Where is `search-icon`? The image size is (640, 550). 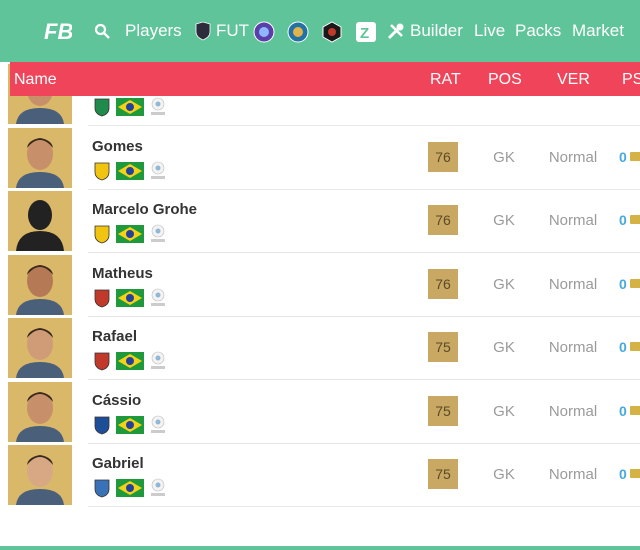 search-icon is located at coordinates (102, 31).